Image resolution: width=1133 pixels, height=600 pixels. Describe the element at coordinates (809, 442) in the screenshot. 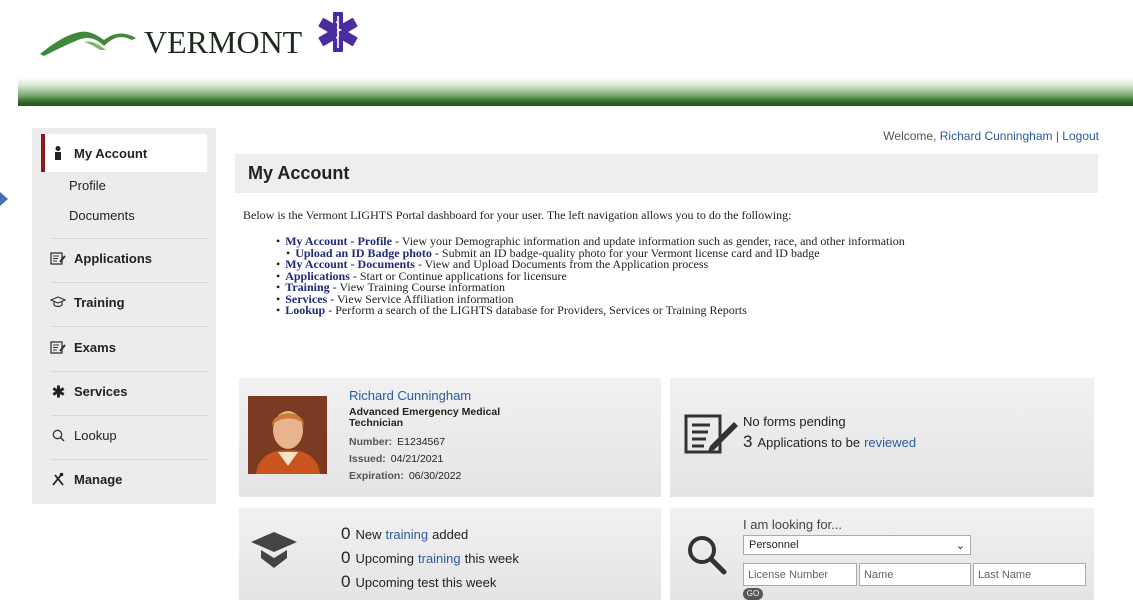

I see `text: Applications to be` at that location.